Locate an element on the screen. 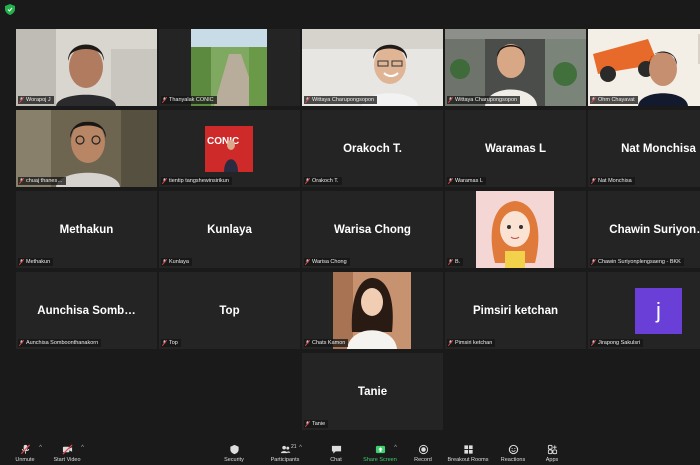  participant-name-text: Chawin Suriyonplengsaeng - BKK is located at coordinates (639, 262).